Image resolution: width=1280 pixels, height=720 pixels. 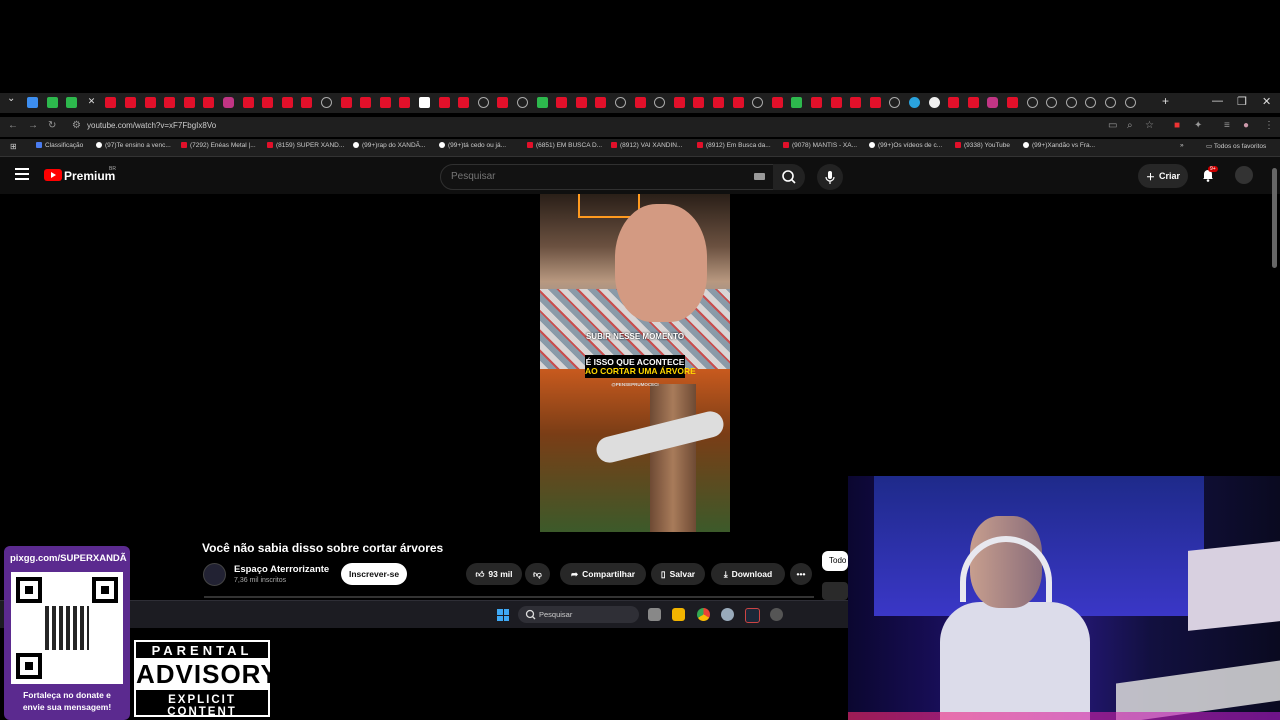 I want to click on account-avatar, so click(x=1244, y=175).